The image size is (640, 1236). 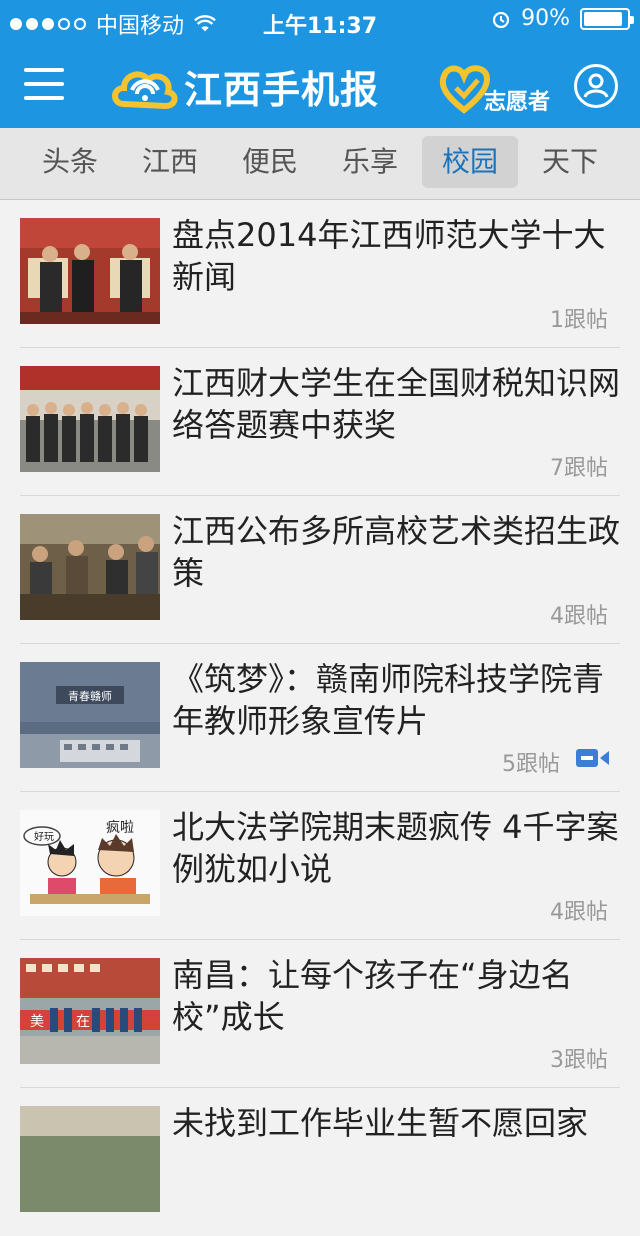 I want to click on news-title: 《筑梦》：赣南师院科技学院青年教师形象宣传片, so click(x=388, y=700).